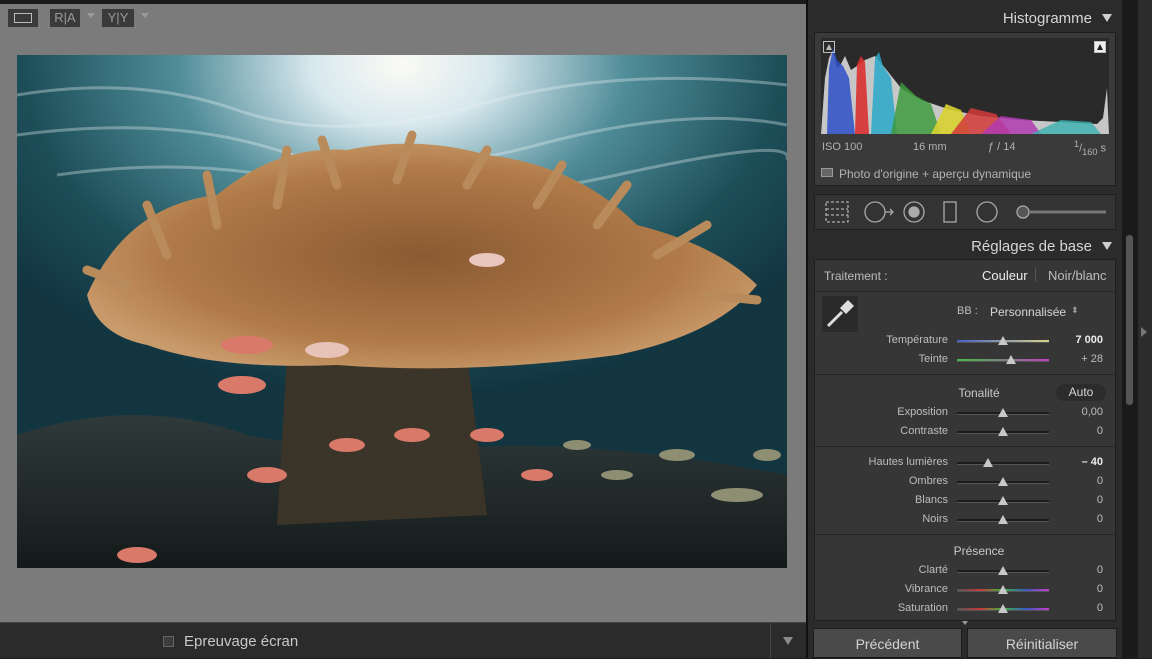  Describe the element at coordinates (996, 18) in the screenshot. I see `histogram-title: Histogramme` at that location.